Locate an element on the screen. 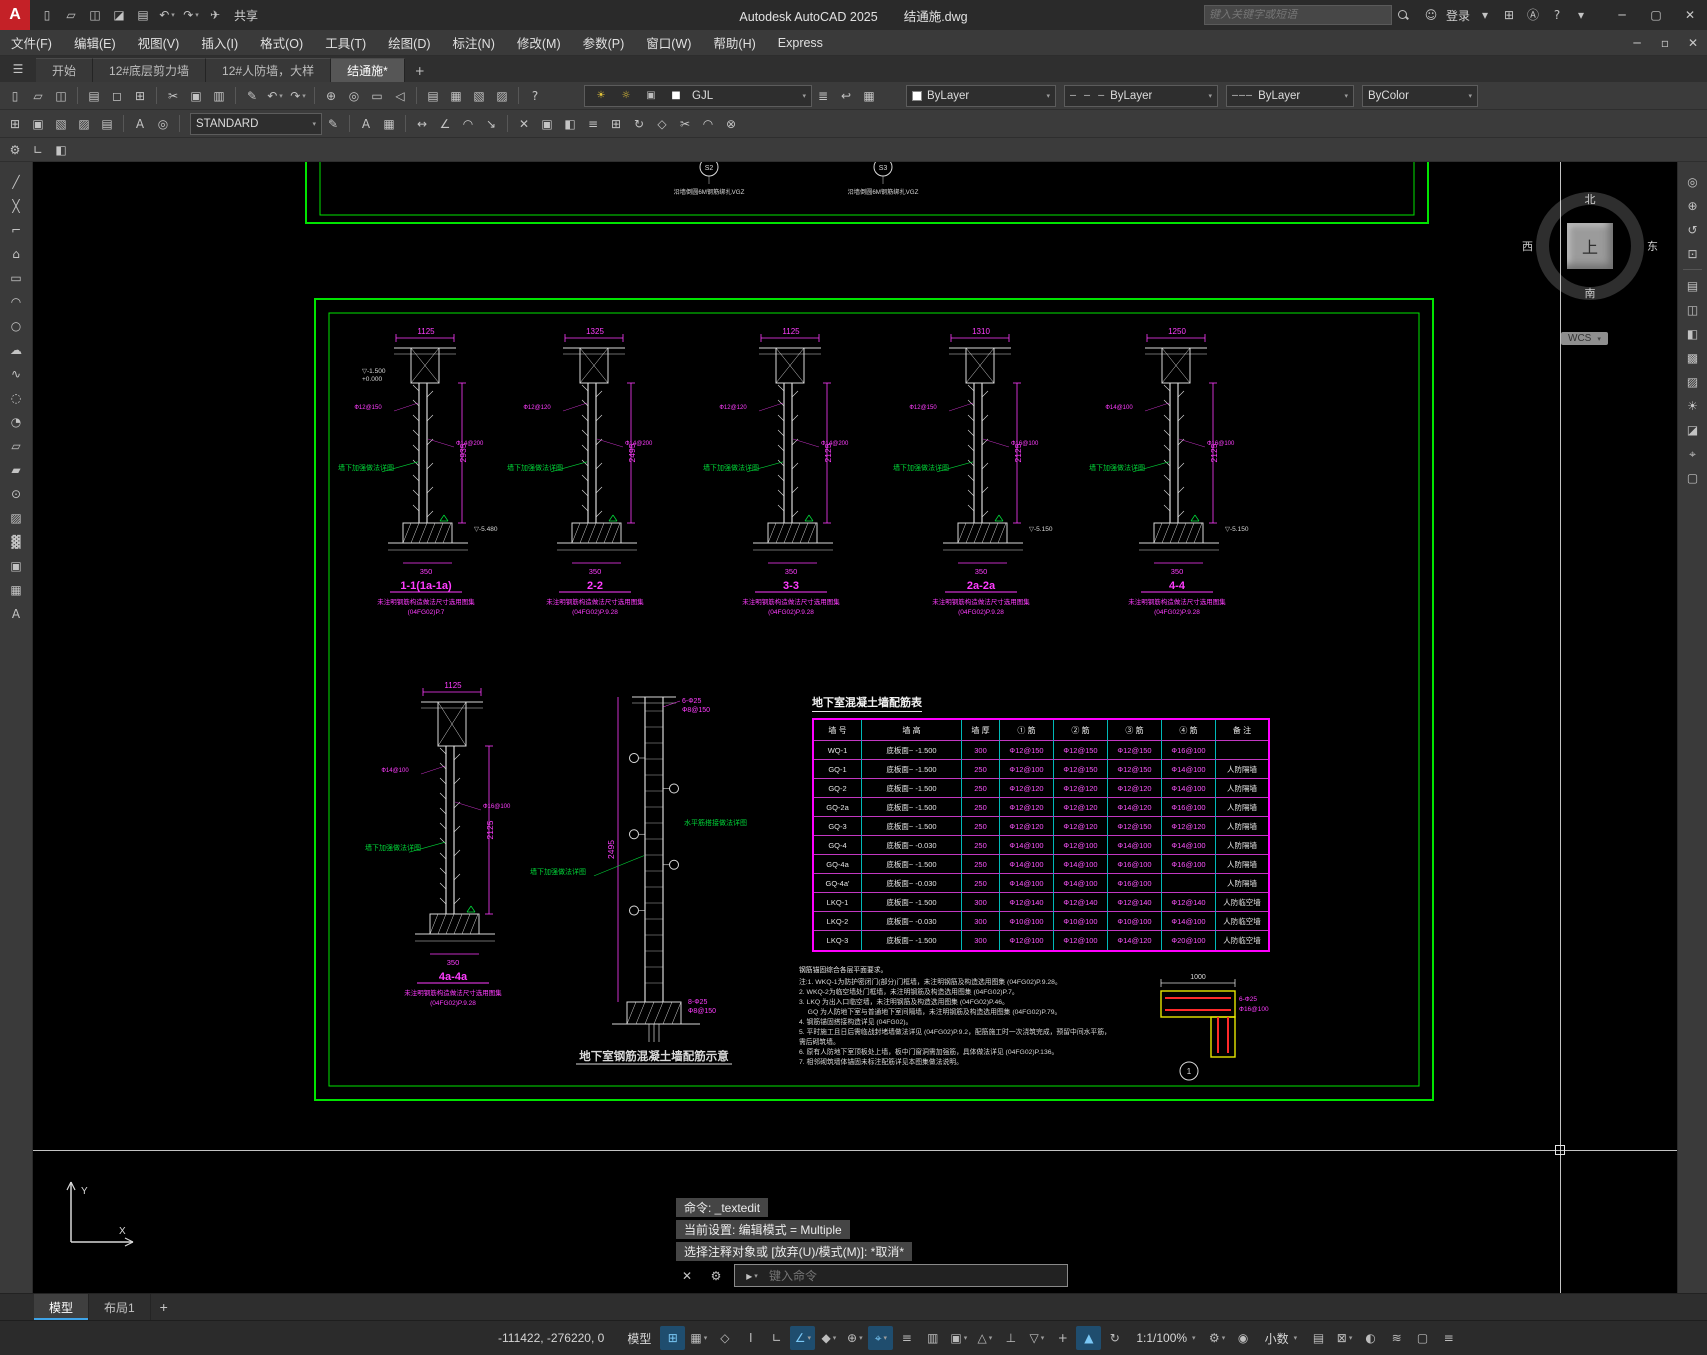 This screenshot has height=1355, width=1707. close-button: ✕ is located at coordinates (1690, 15).